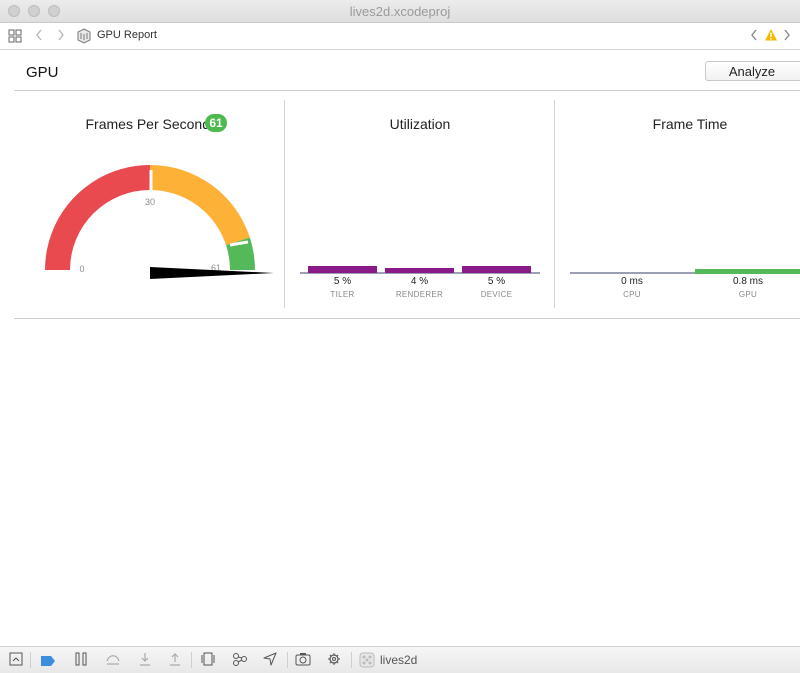 Image resolution: width=800 pixels, height=673 pixels. Describe the element at coordinates (145, 661) in the screenshot. I see `step-into-icon` at that location.